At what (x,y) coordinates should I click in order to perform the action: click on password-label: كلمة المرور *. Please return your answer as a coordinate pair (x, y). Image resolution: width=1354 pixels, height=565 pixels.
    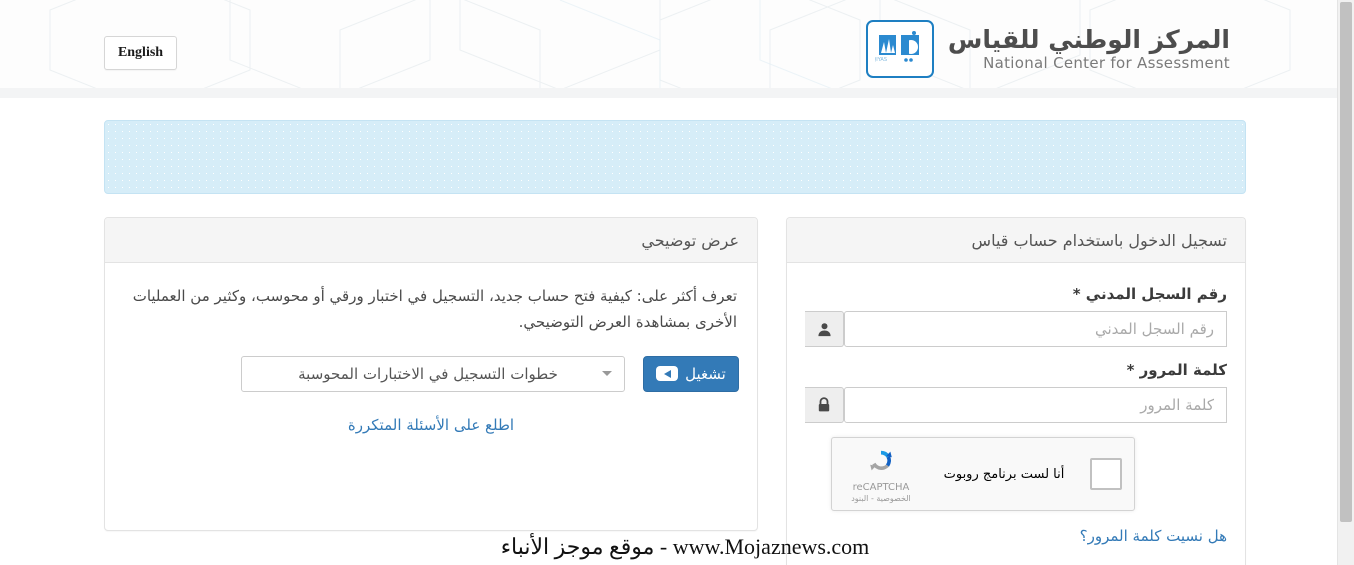
    Looking at the image, I should click on (1176, 370).